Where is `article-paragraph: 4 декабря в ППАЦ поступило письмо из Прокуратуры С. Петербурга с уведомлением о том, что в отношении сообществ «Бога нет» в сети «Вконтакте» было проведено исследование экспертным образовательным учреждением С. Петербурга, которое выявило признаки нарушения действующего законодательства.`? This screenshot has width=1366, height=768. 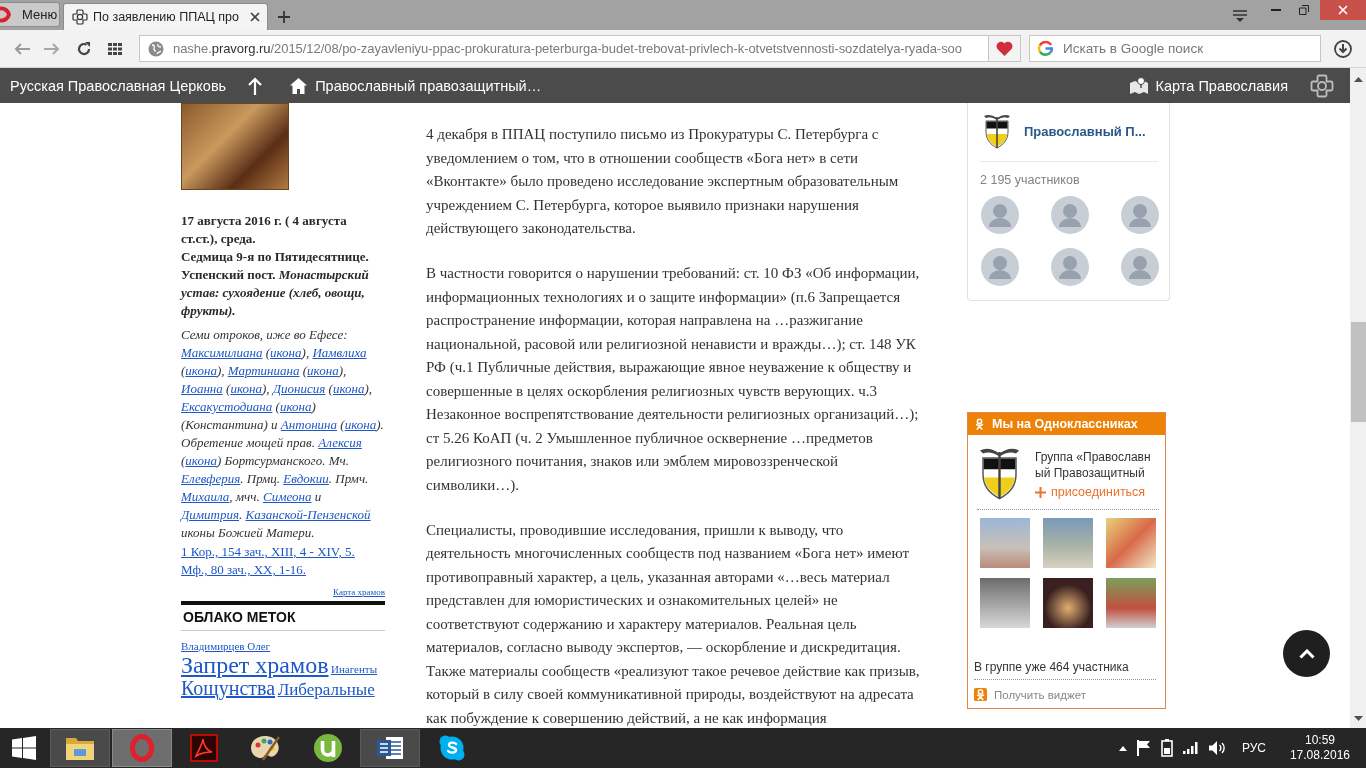 article-paragraph: 4 декабря в ППАЦ поступило письмо из Прокуратуры С. Петербурга с уведомлением о том, что в отношении сообществ «Бога нет» в сети «Вконтакте» было проведено исследование экспертным образовательным учреждением С. Петербурга, которое выявило признаки нарушения действующего законодательства. is located at coordinates (663, 181).